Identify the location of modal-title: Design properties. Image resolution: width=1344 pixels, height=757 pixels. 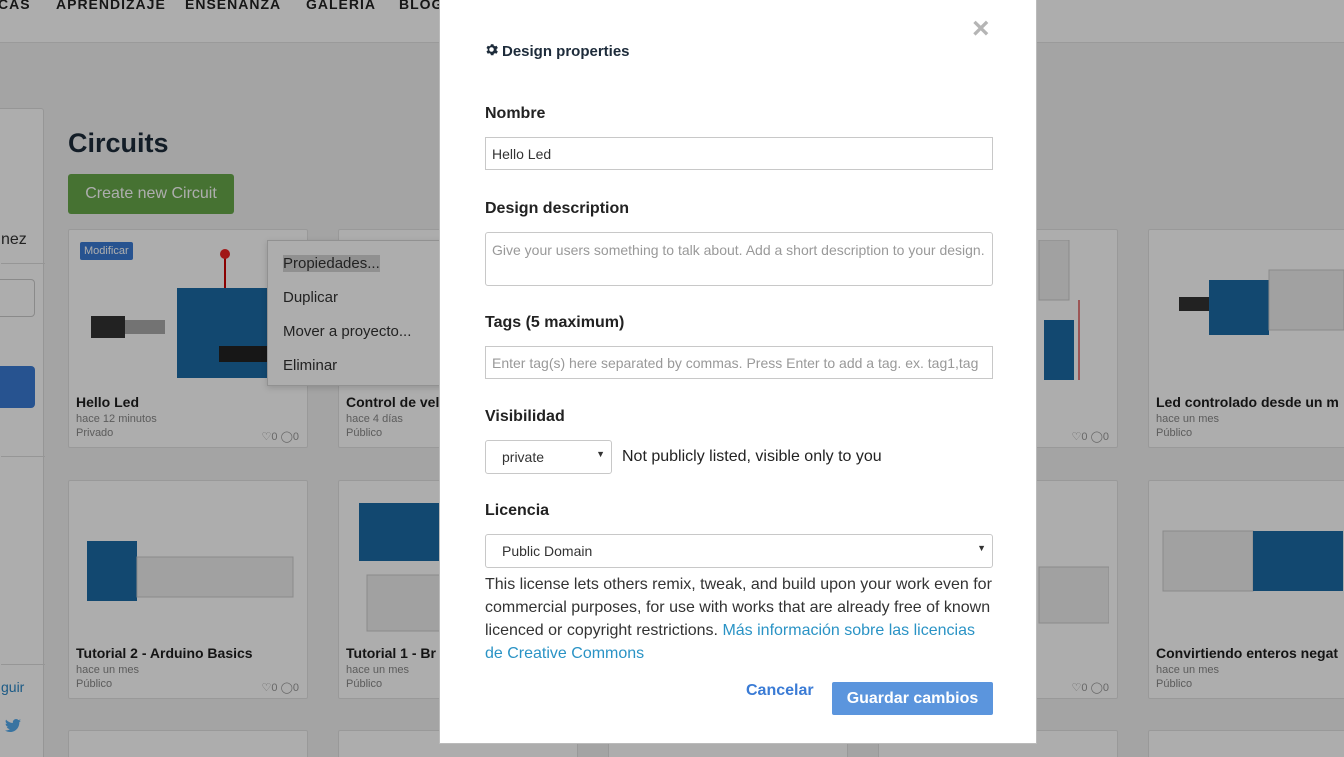
(566, 51).